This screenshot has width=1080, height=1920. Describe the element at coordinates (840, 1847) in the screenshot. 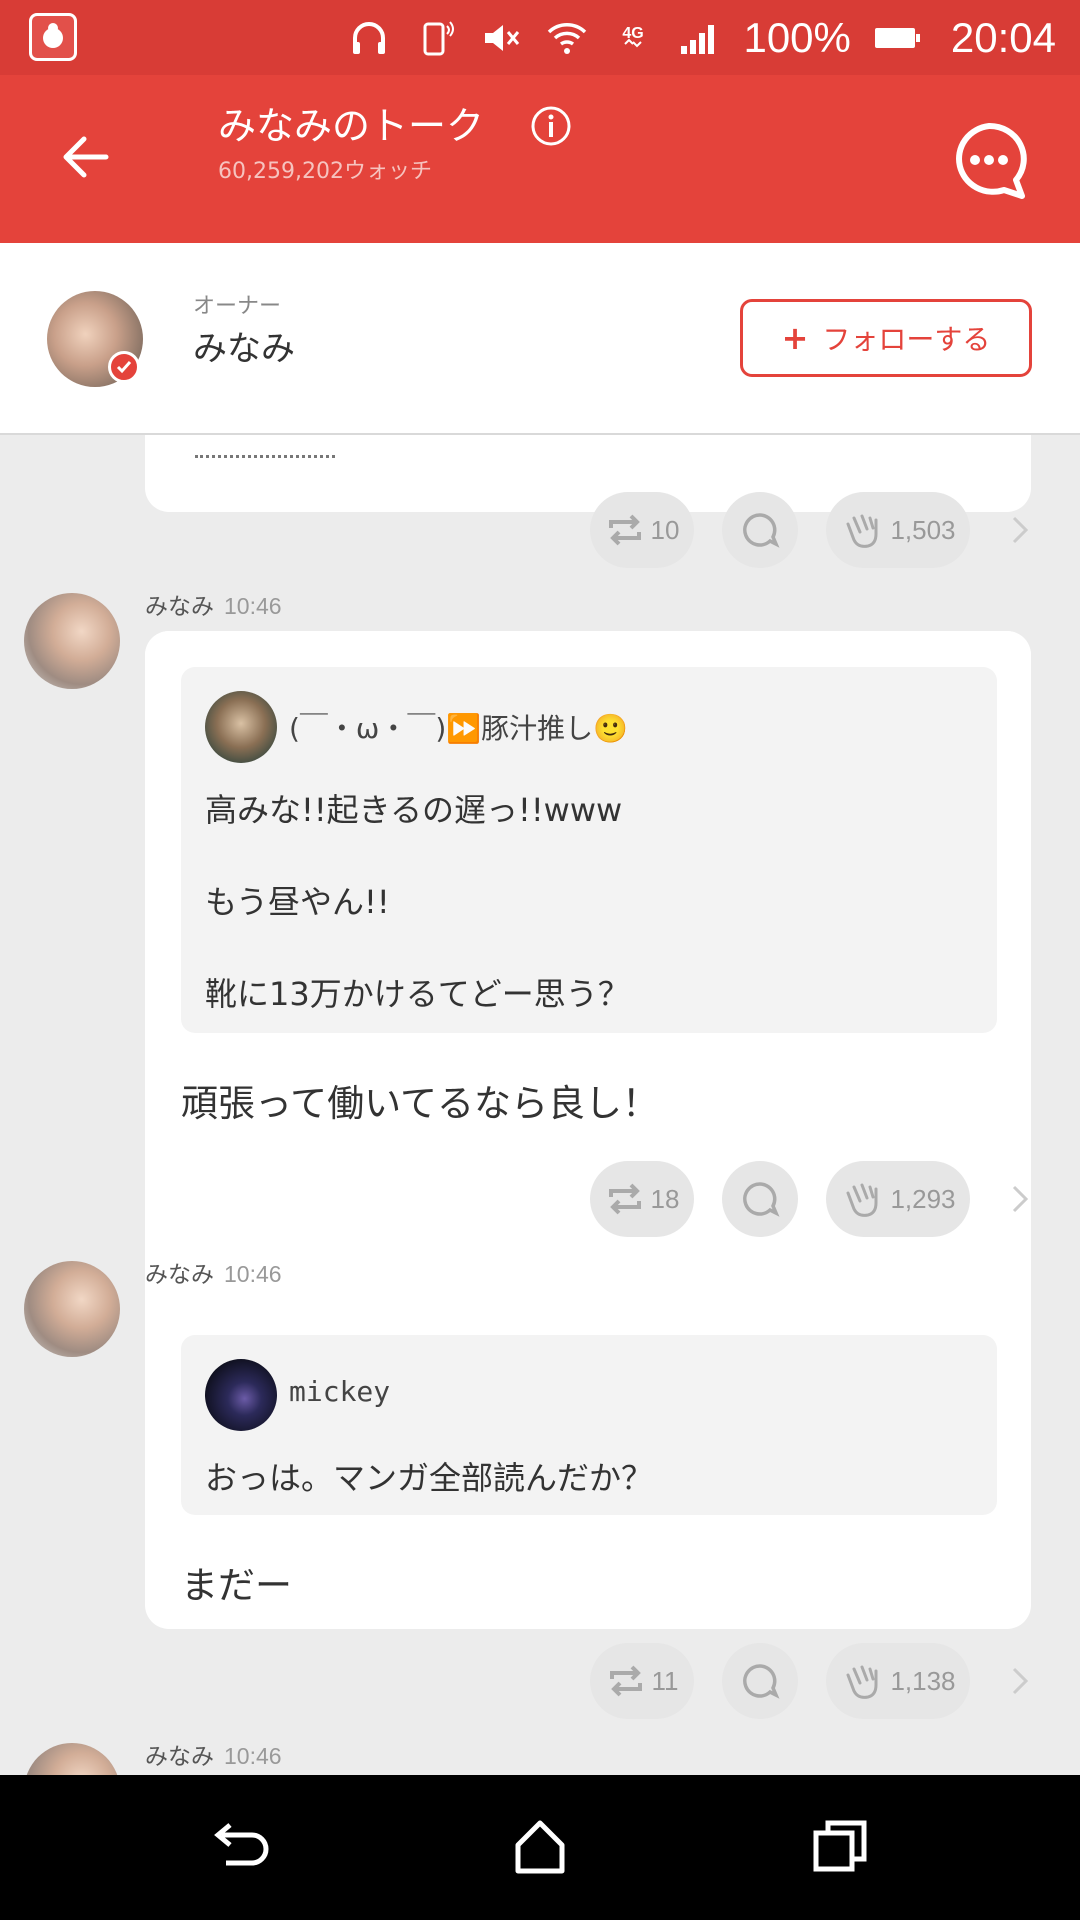

I see `recents-nav-icon` at that location.